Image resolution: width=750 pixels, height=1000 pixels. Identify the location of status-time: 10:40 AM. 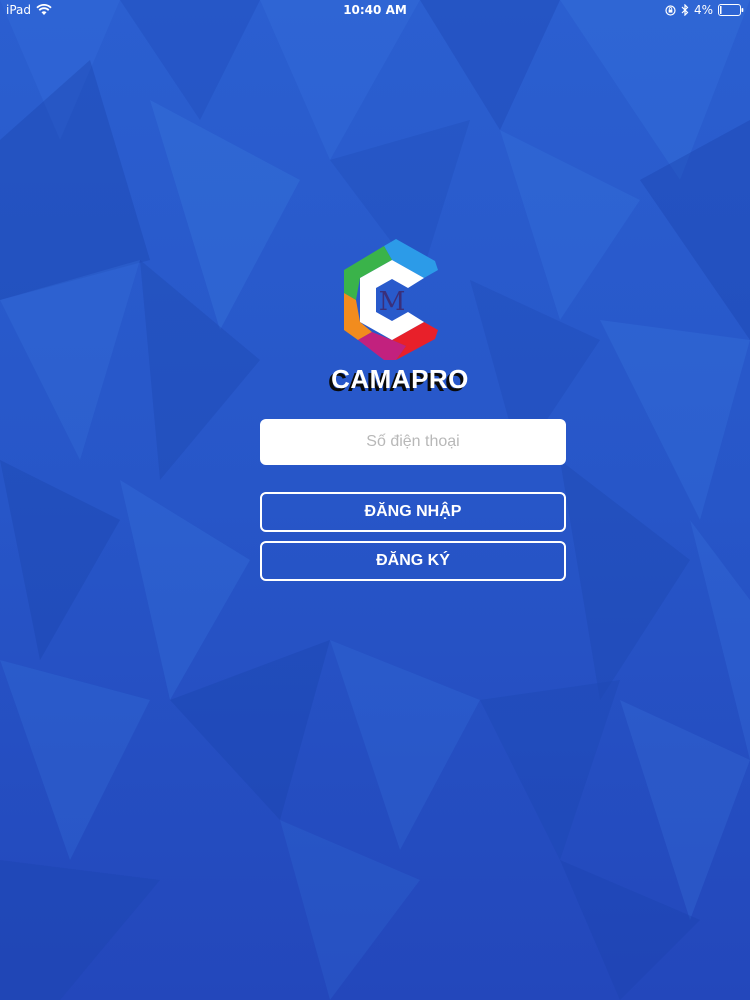
(375, 10).